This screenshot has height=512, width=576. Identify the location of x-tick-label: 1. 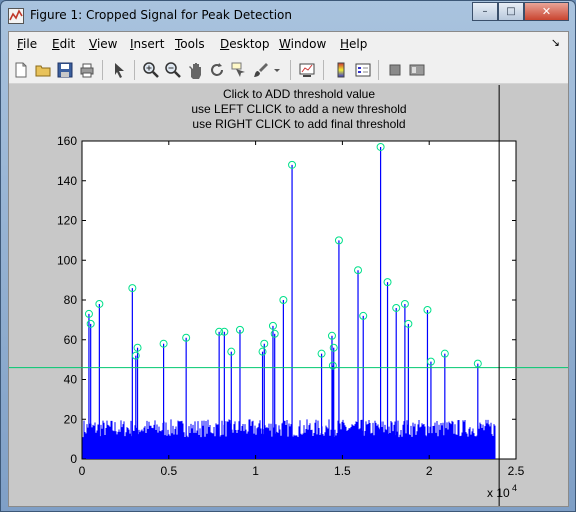
(255, 471).